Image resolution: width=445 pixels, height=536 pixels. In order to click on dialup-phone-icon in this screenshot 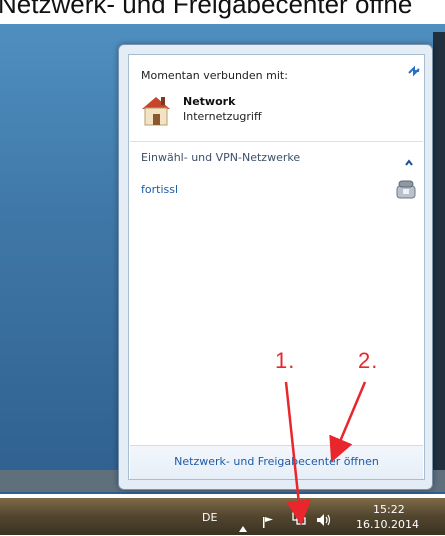, I will do `click(406, 189)`.